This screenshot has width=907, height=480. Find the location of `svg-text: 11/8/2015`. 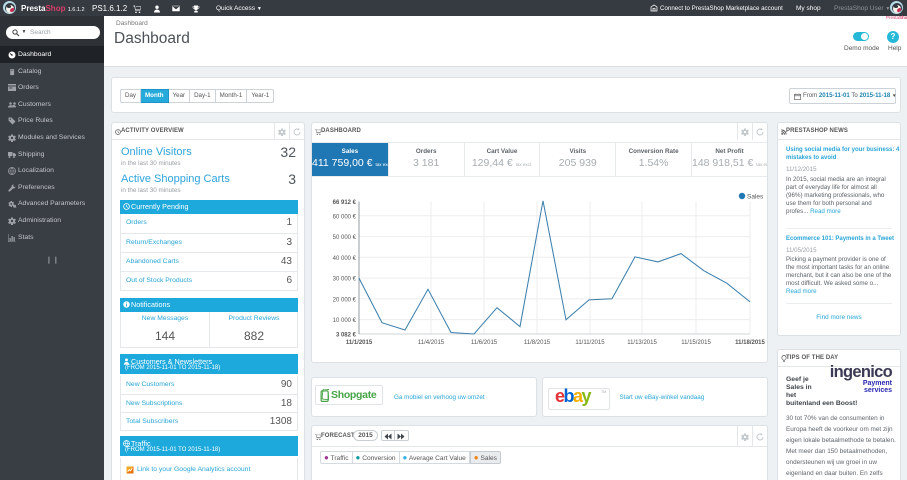

svg-text: 11/8/2015 is located at coordinates (537, 343).